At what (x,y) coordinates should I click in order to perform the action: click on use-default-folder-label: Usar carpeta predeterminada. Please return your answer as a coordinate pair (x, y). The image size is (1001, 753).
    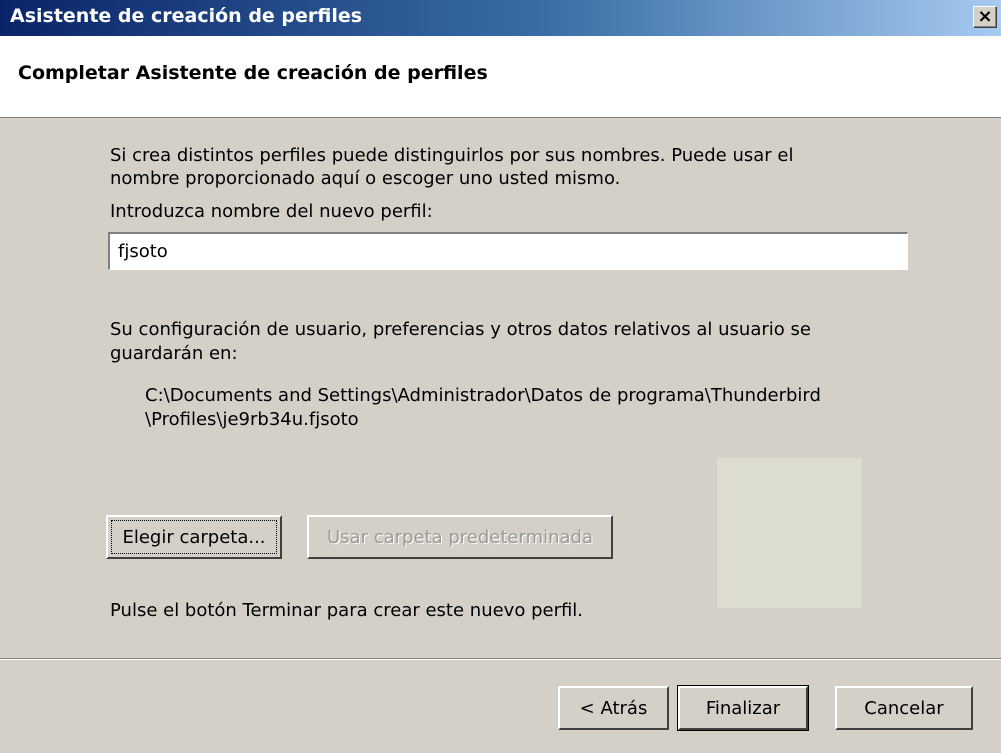
    Looking at the image, I should click on (460, 537).